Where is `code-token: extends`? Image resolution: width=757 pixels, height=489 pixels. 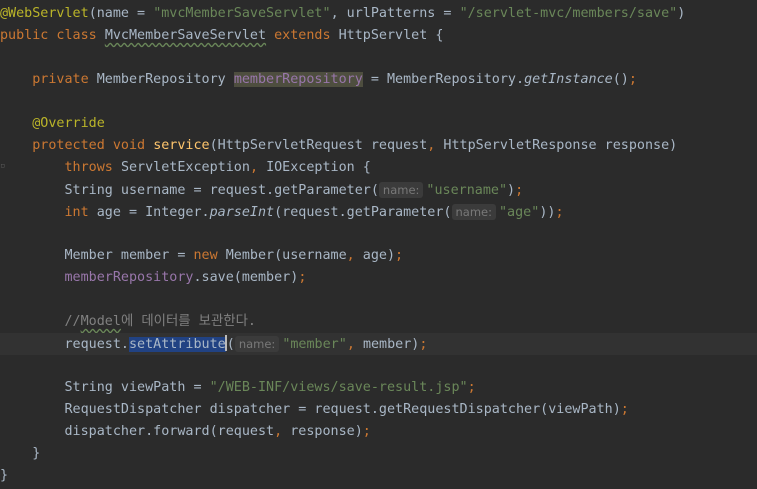 code-token: extends is located at coordinates (302, 35).